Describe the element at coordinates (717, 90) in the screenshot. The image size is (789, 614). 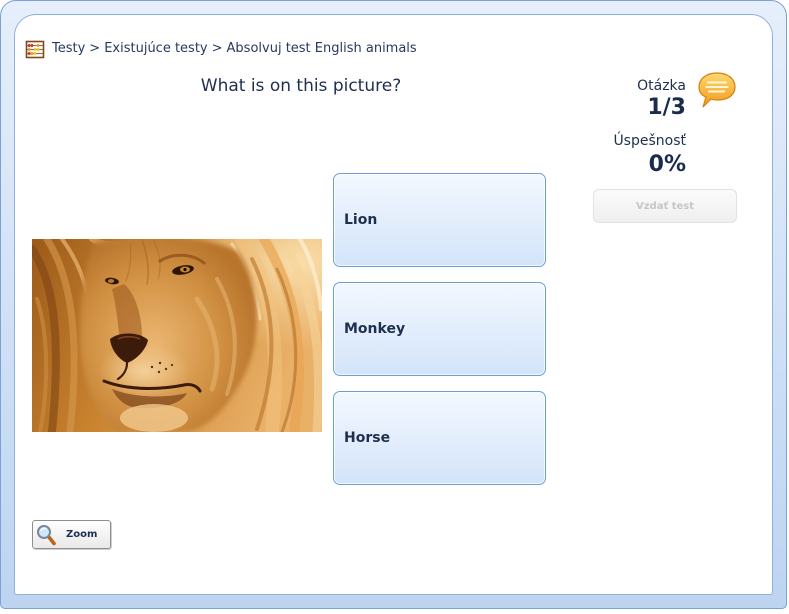
I see `speech-bubble-icon` at that location.